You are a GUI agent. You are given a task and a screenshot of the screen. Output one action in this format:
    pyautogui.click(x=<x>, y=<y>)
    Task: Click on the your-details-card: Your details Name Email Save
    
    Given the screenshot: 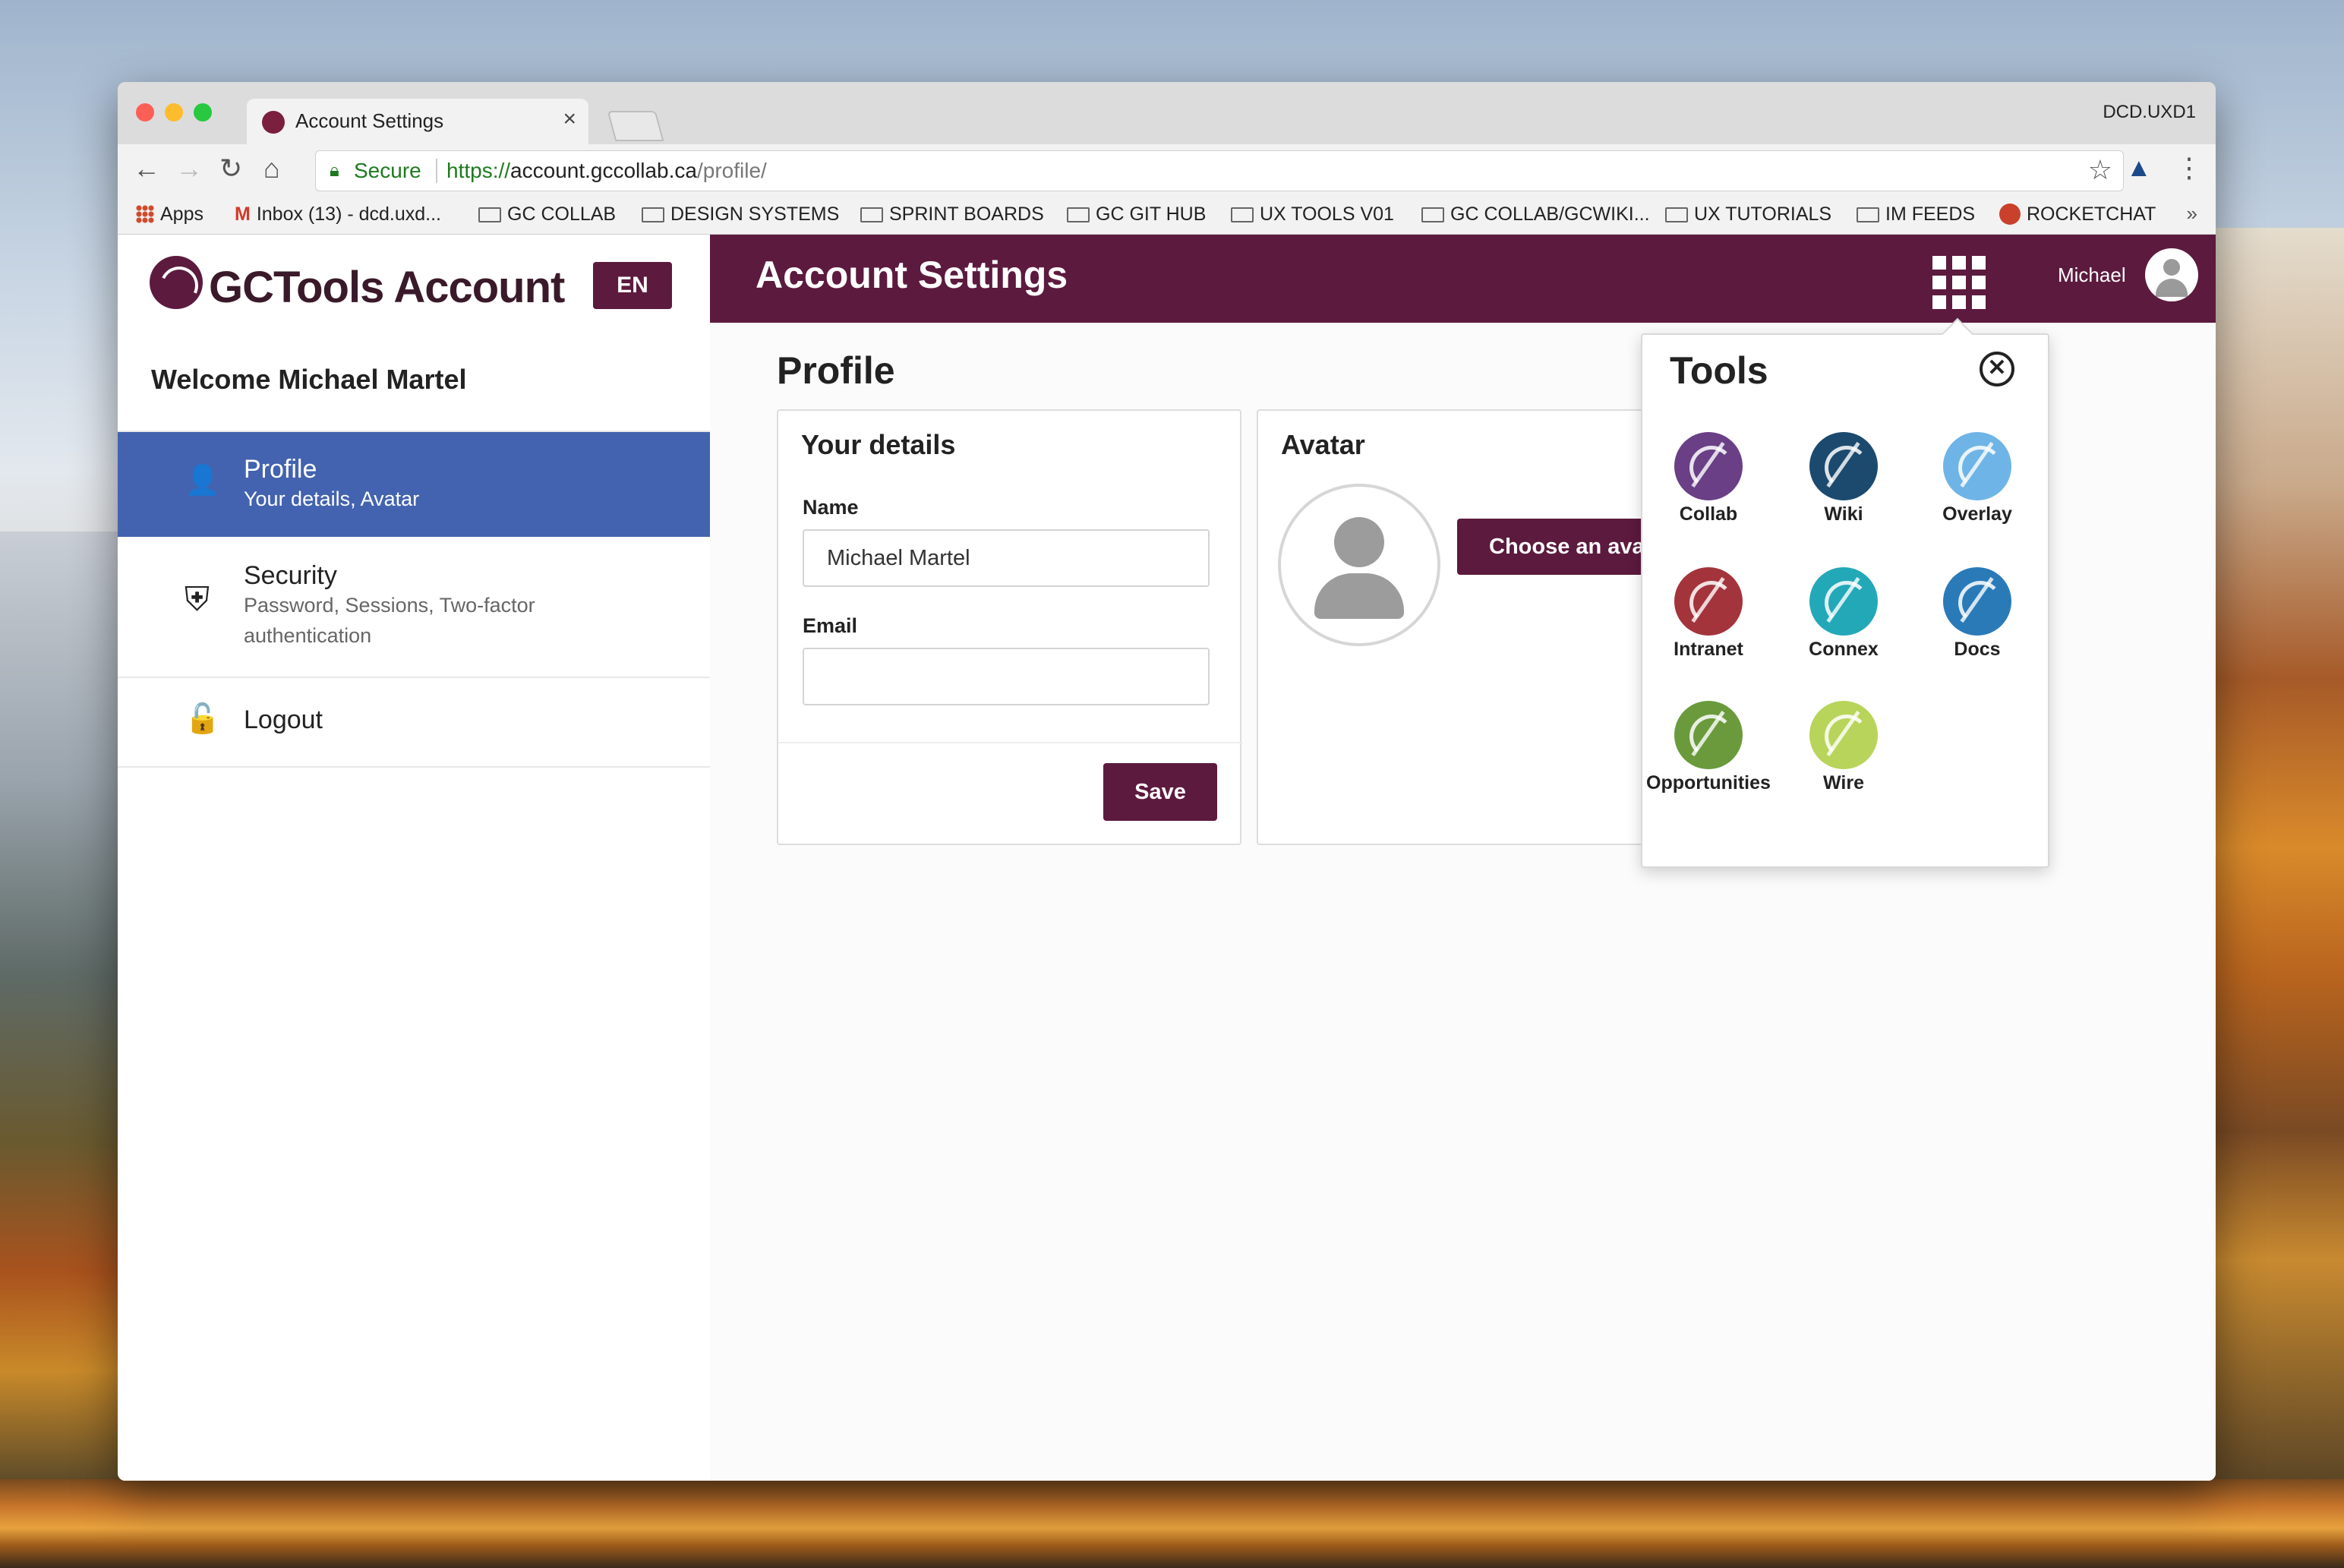 What is the action you would take?
    pyautogui.click(x=1010, y=627)
    